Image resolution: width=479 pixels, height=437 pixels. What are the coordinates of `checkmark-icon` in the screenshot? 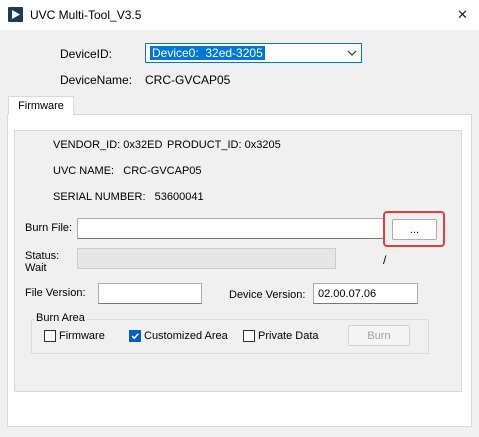 It's located at (135, 336).